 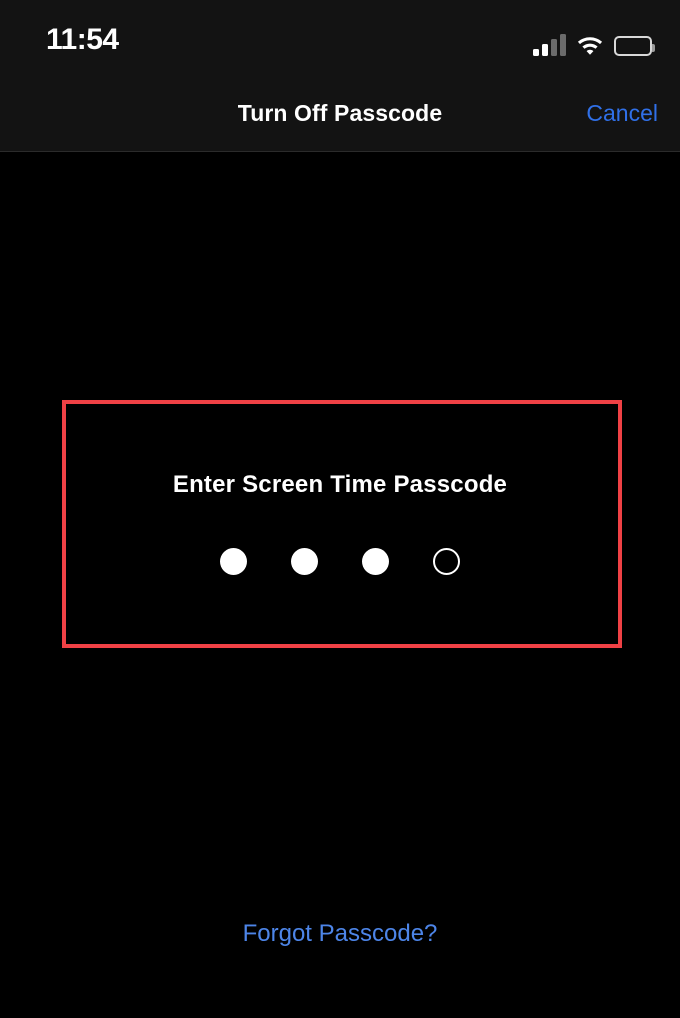 I want to click on wifi-icon, so click(x=590, y=45).